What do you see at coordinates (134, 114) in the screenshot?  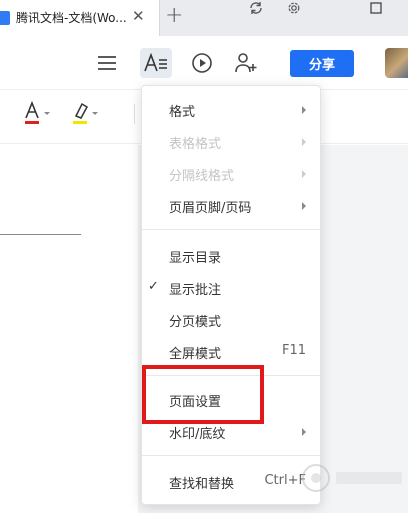 I see `toolbar-divider` at bounding box center [134, 114].